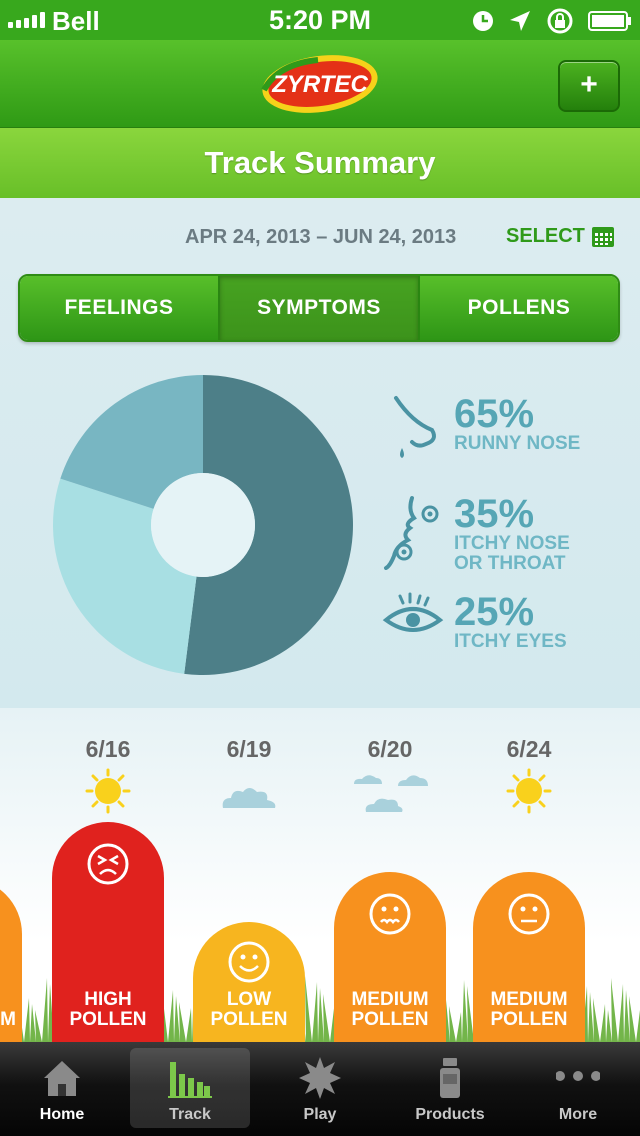  I want to click on rotation-lock-icon, so click(560, 21).